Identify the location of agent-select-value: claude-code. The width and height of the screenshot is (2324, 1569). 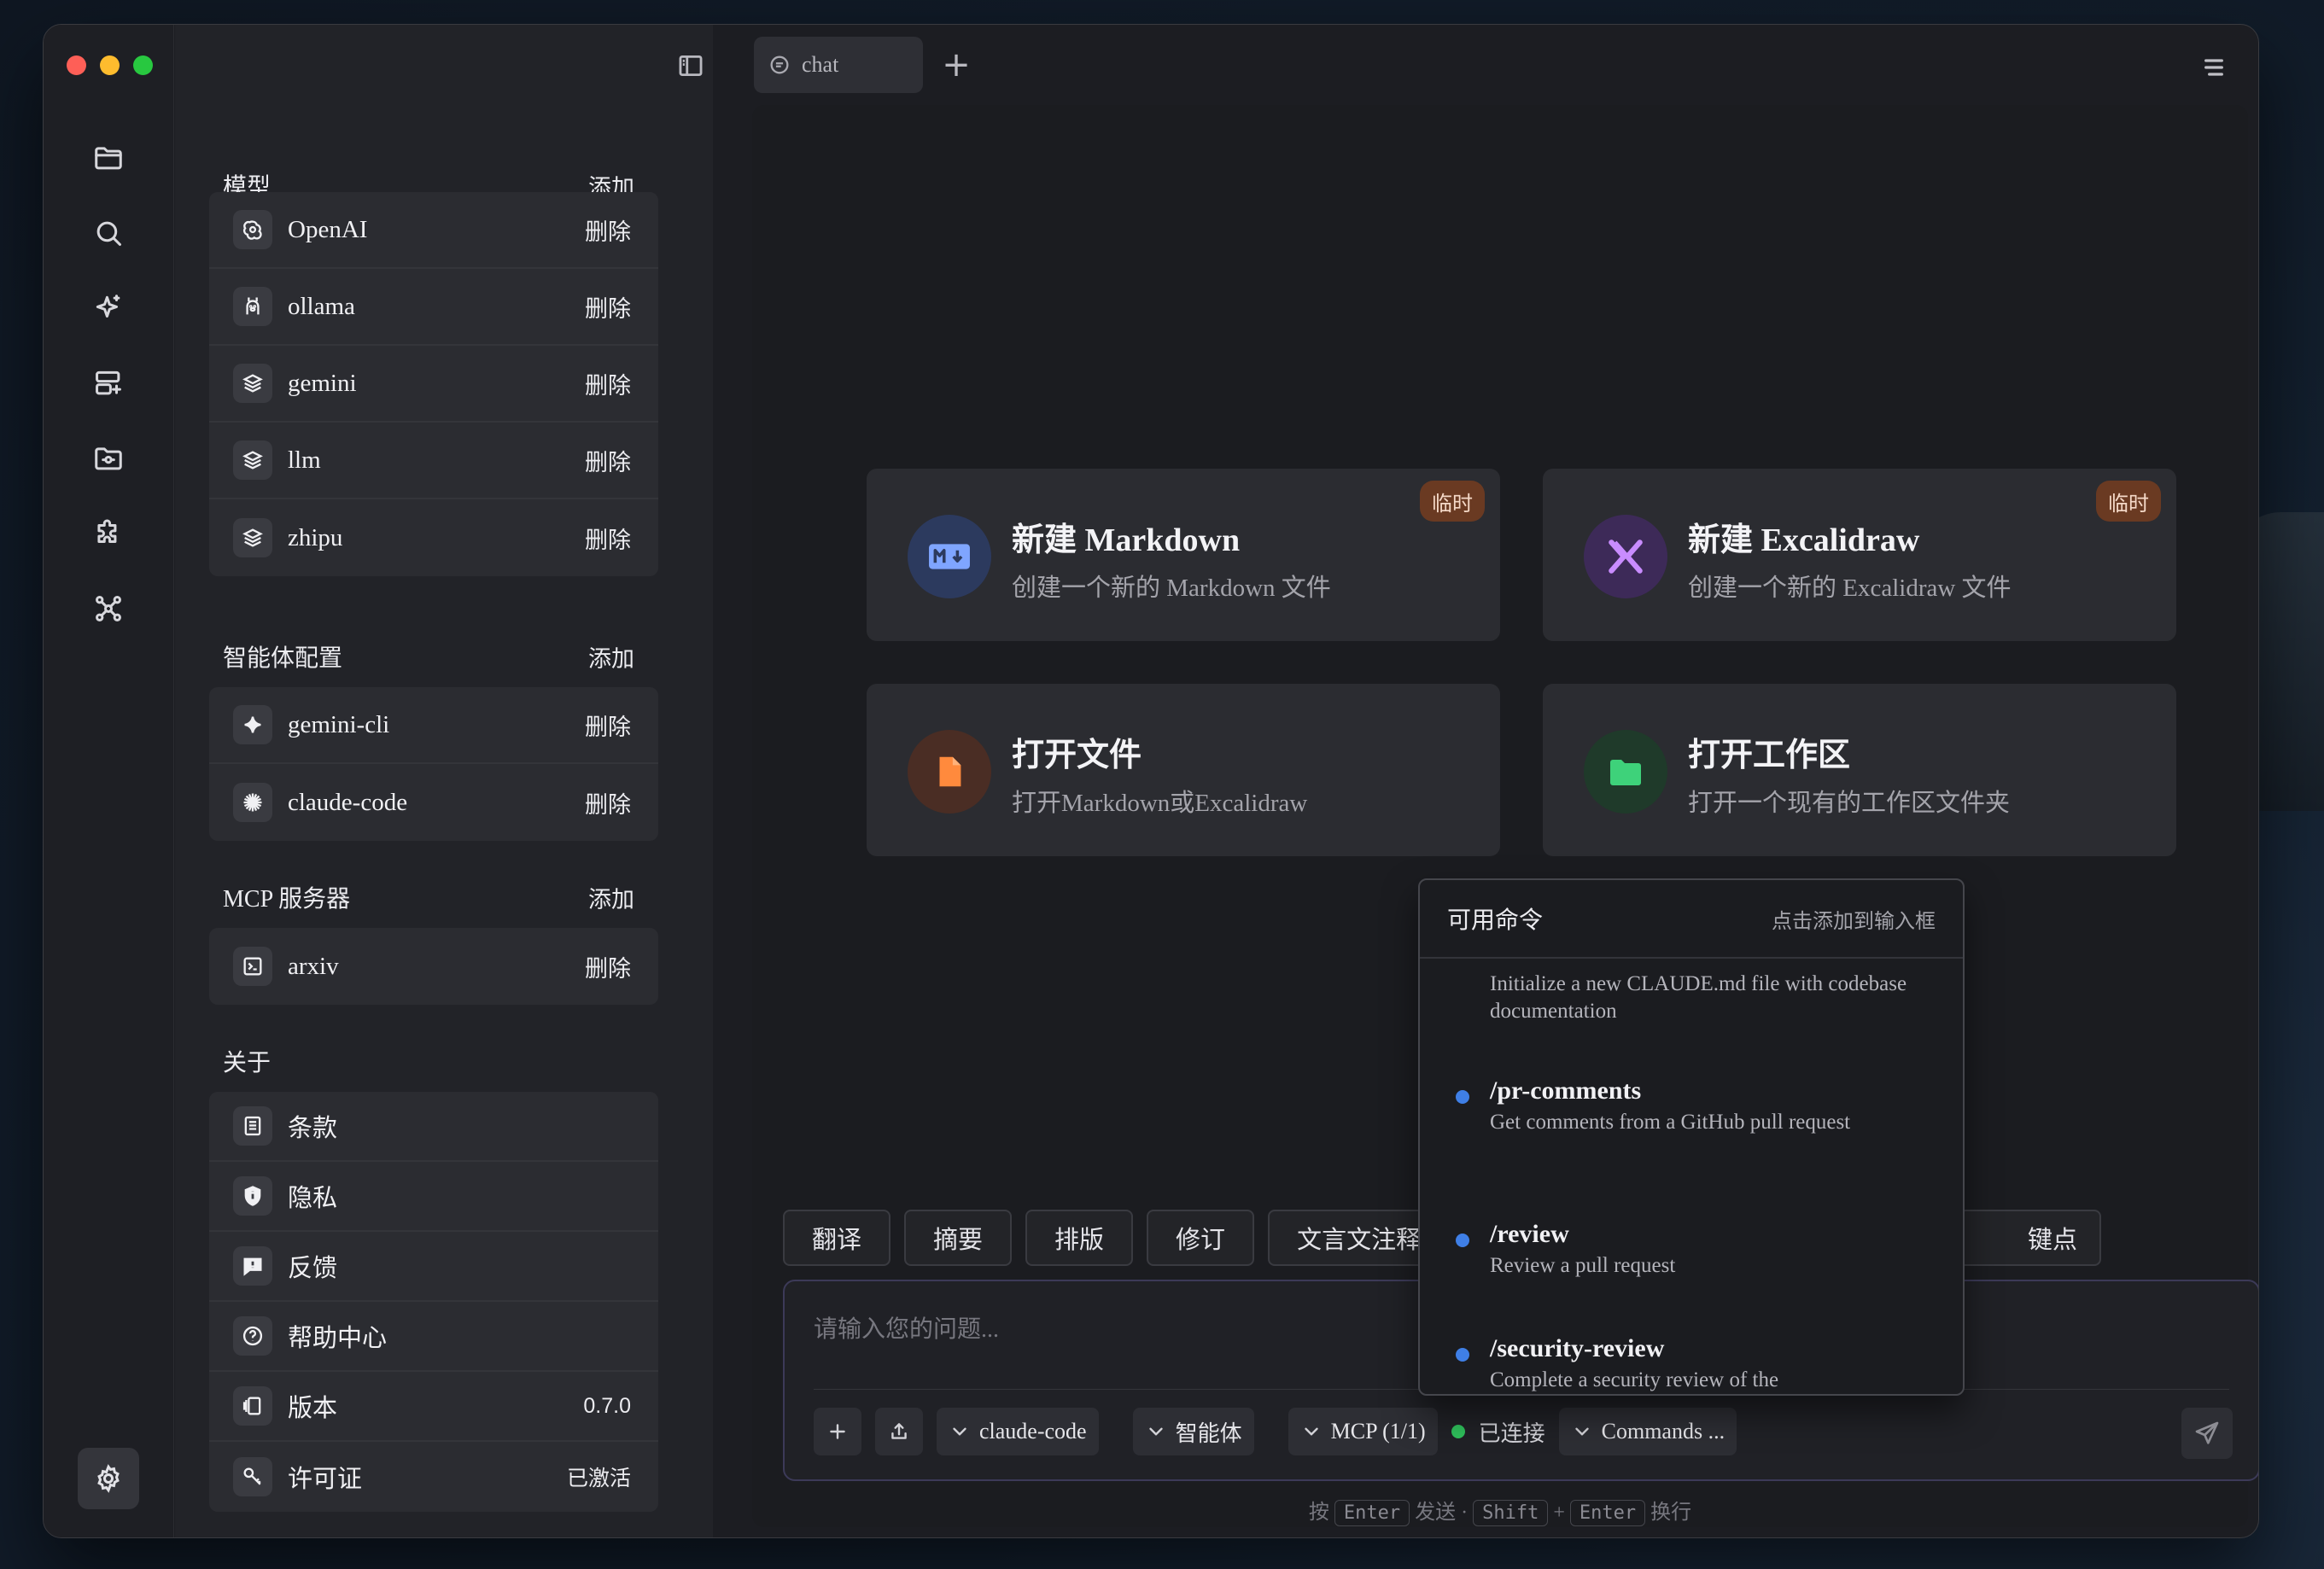
(1033, 1432).